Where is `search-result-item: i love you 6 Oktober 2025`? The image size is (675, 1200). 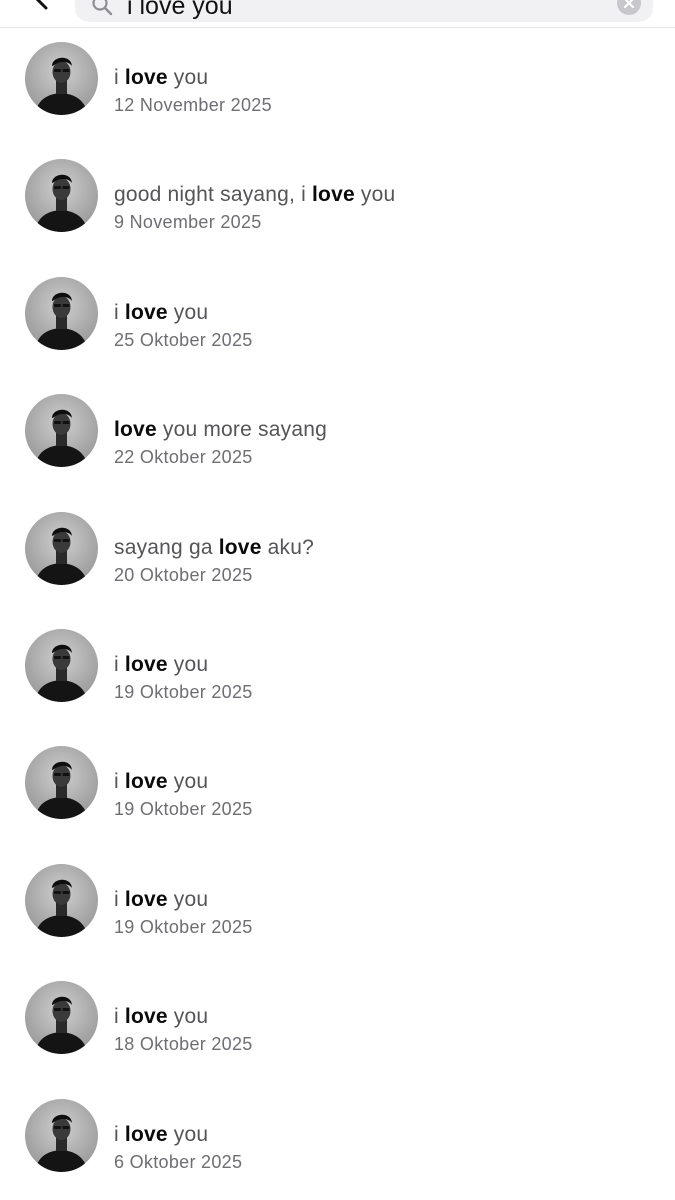
search-result-item: i love you 6 Oktober 2025 is located at coordinates (337, 1149).